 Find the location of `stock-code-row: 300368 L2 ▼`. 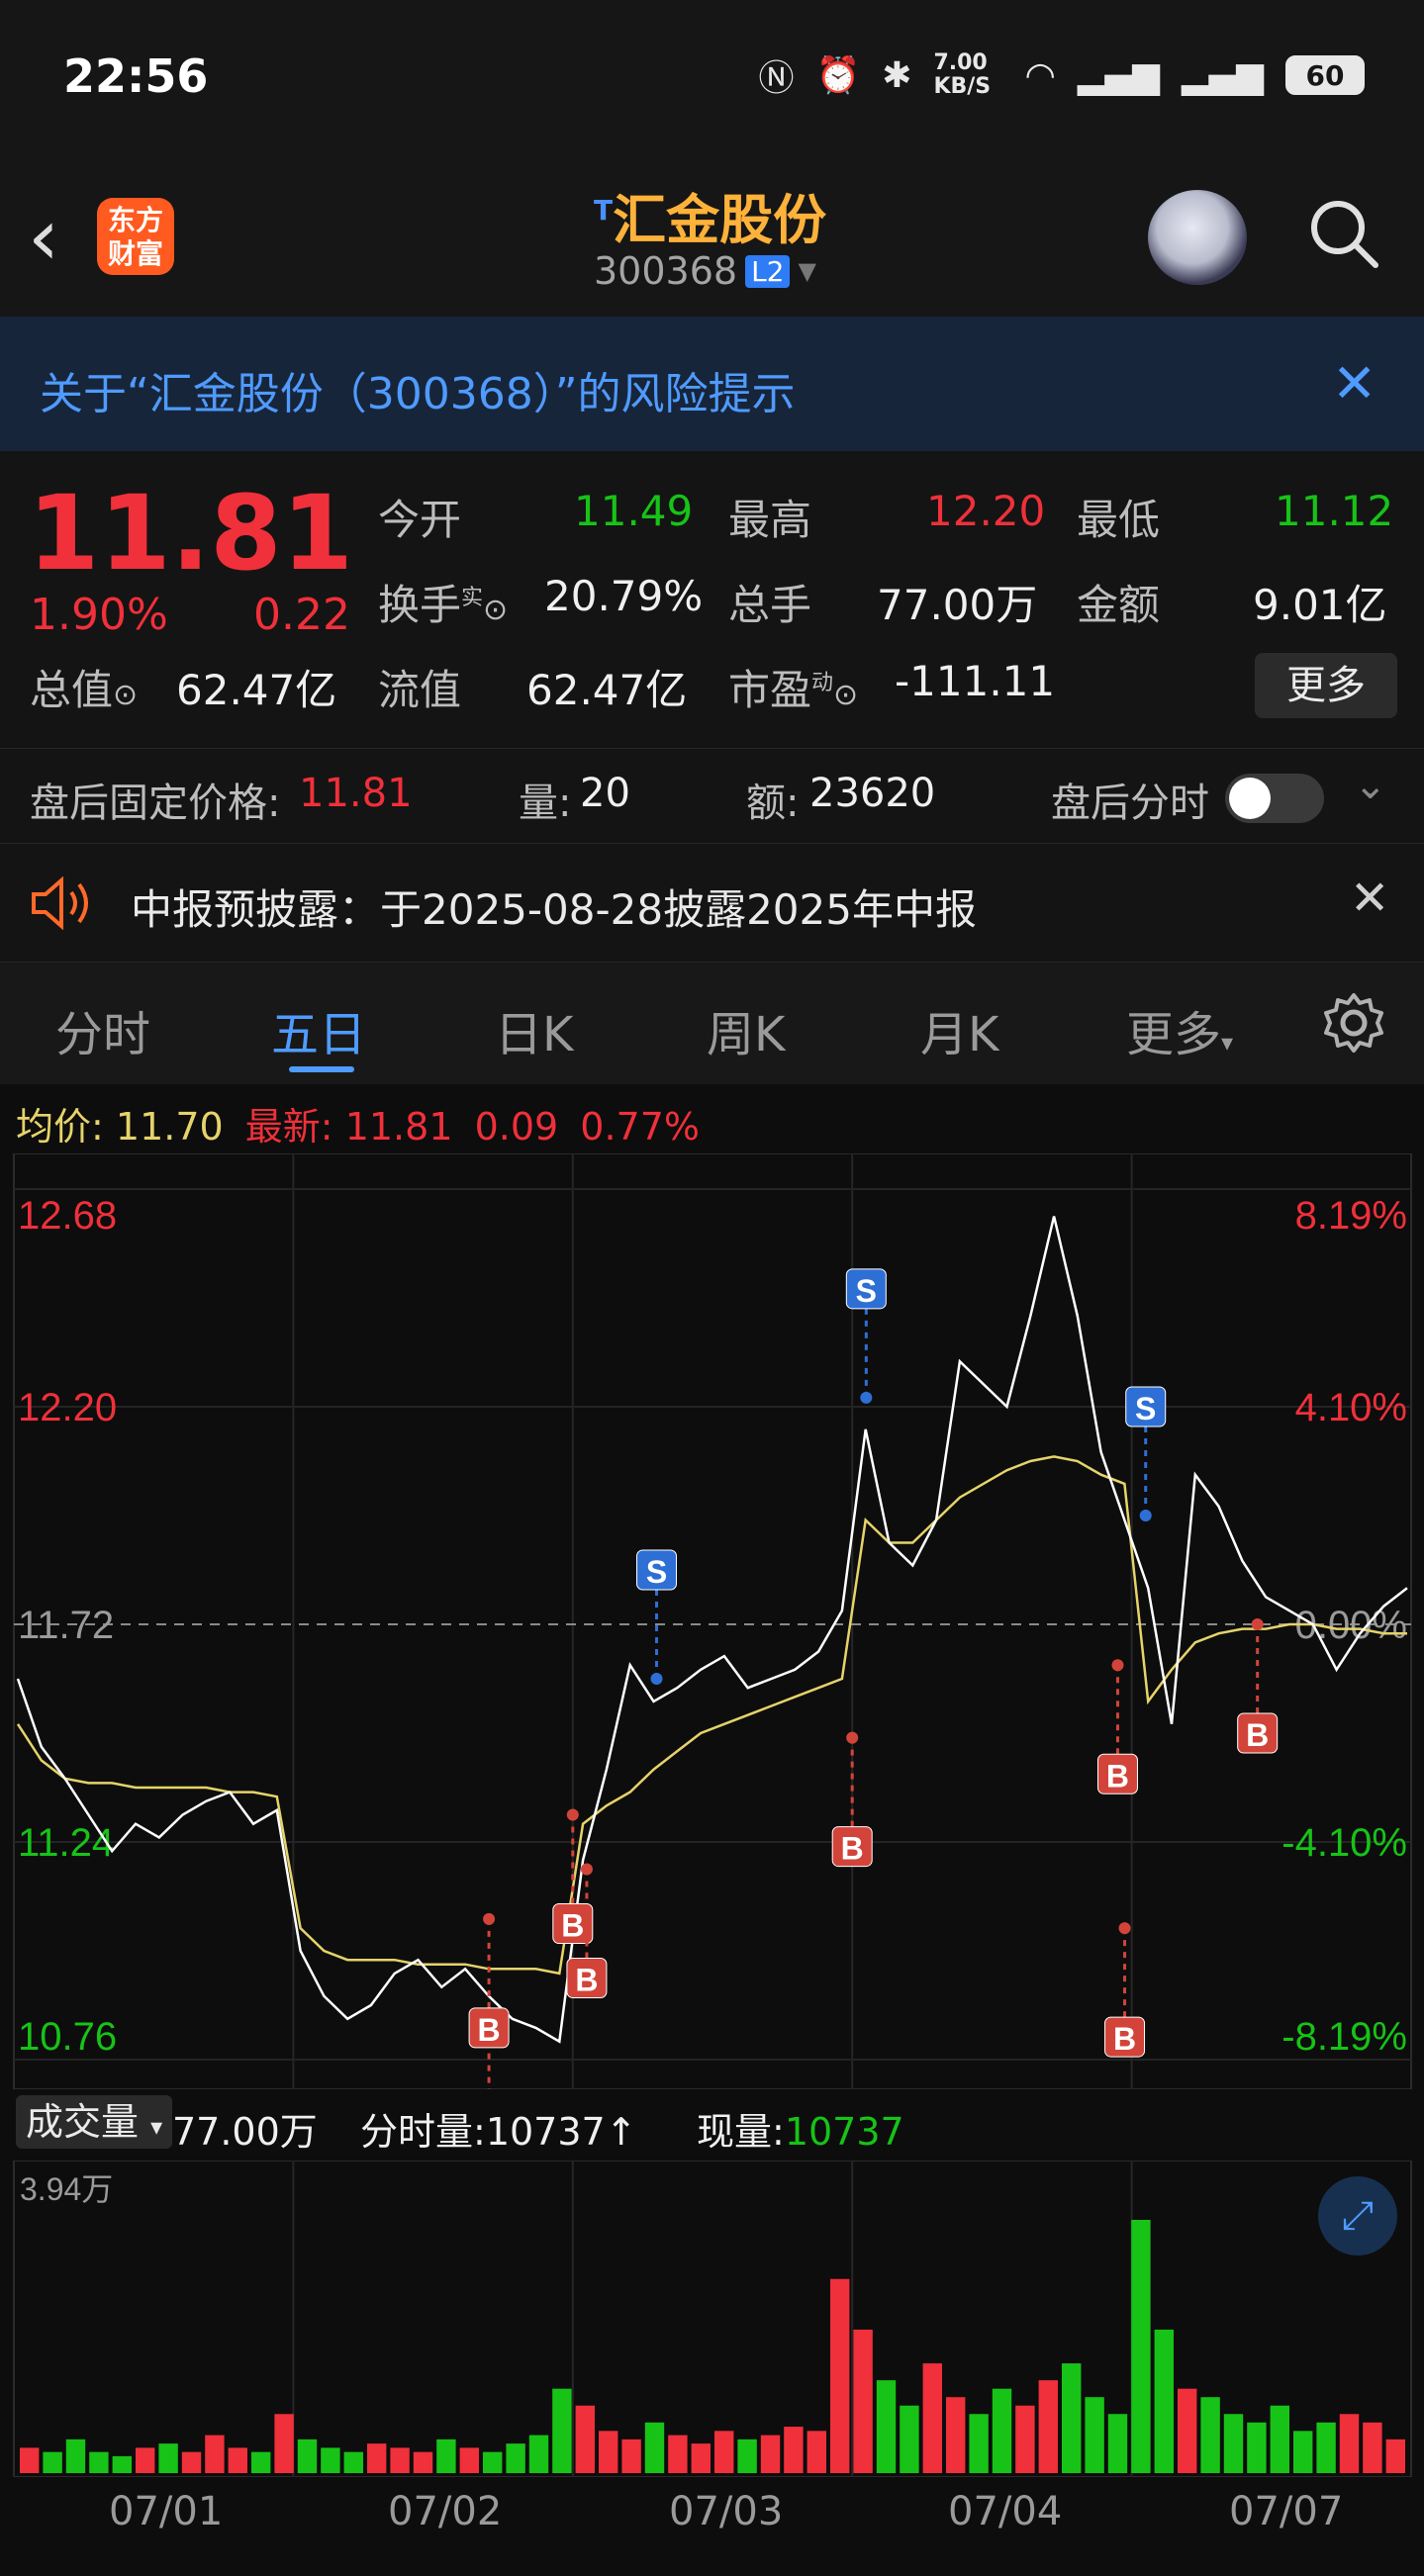

stock-code-row: 300368 L2 ▼ is located at coordinates (705, 271).